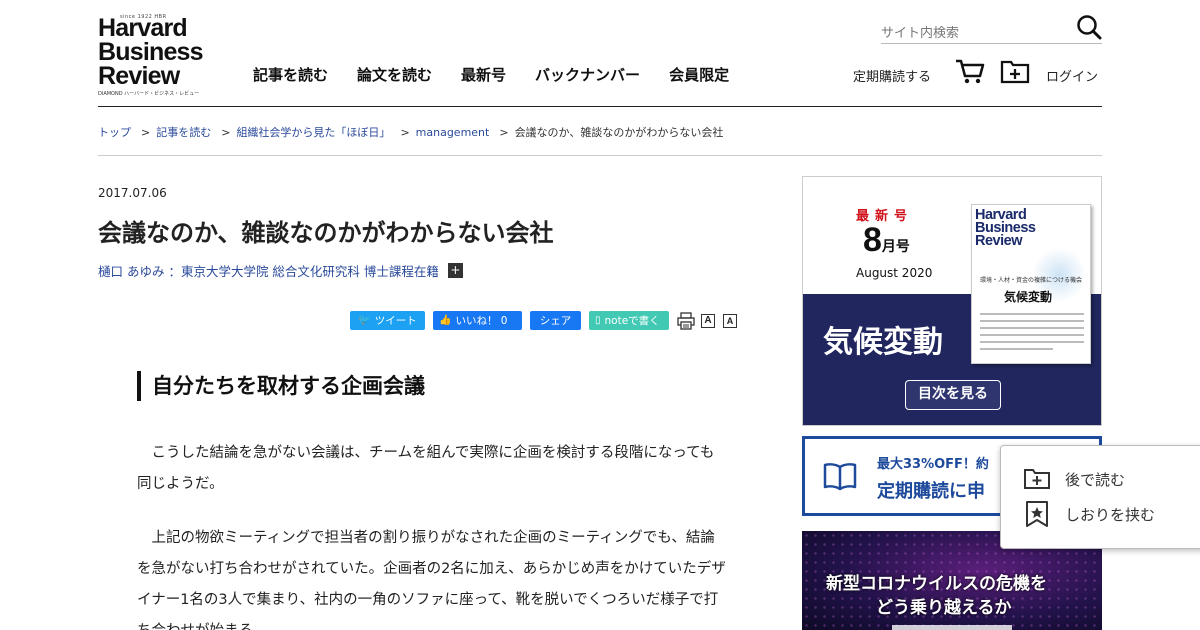 The image size is (1200, 630). What do you see at coordinates (971, 33) in the screenshot?
I see `search-input` at bounding box center [971, 33].